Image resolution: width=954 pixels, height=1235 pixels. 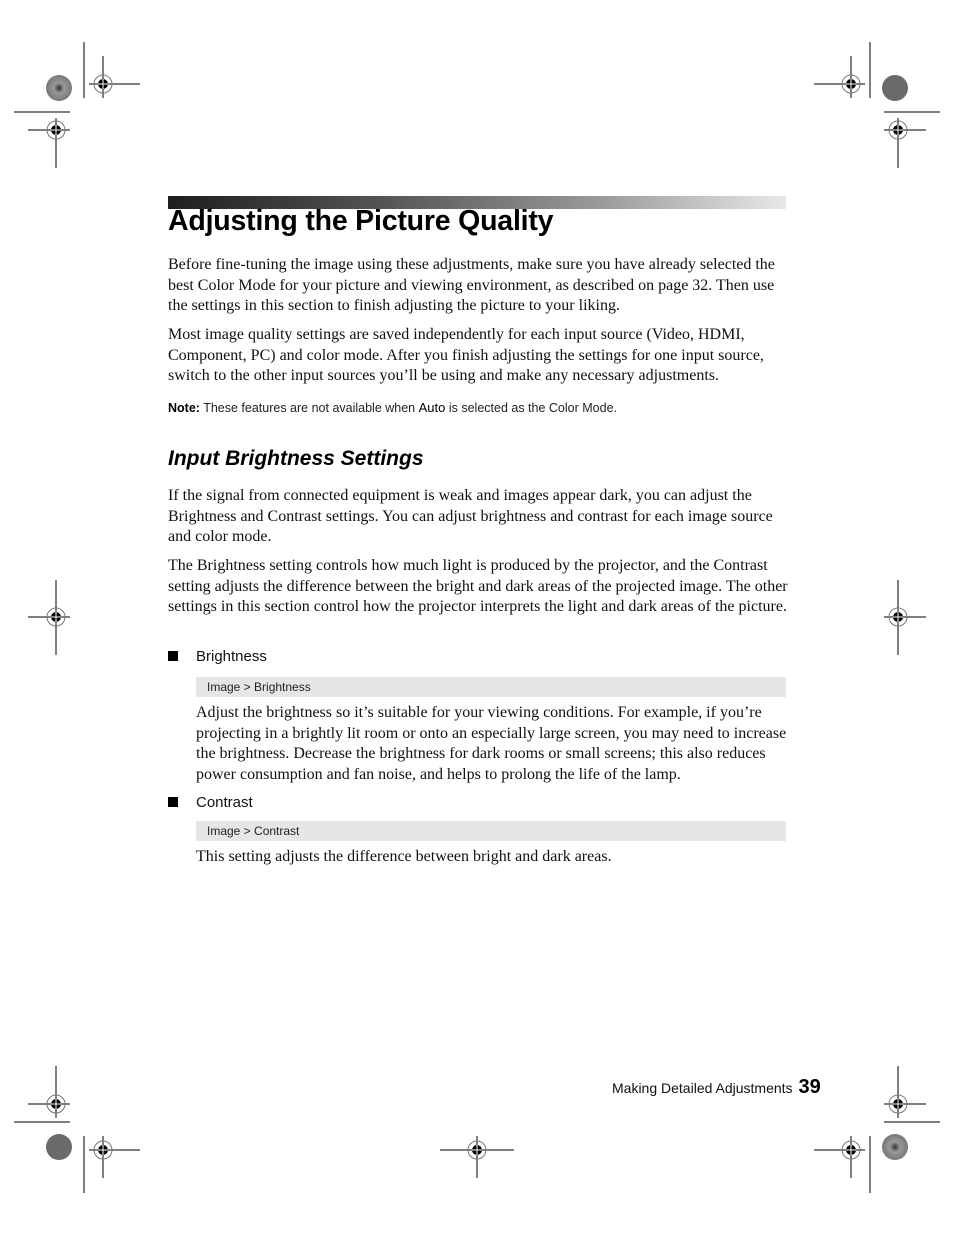 I want to click on crop-mark-bottom-right, so click(x=904, y=1157).